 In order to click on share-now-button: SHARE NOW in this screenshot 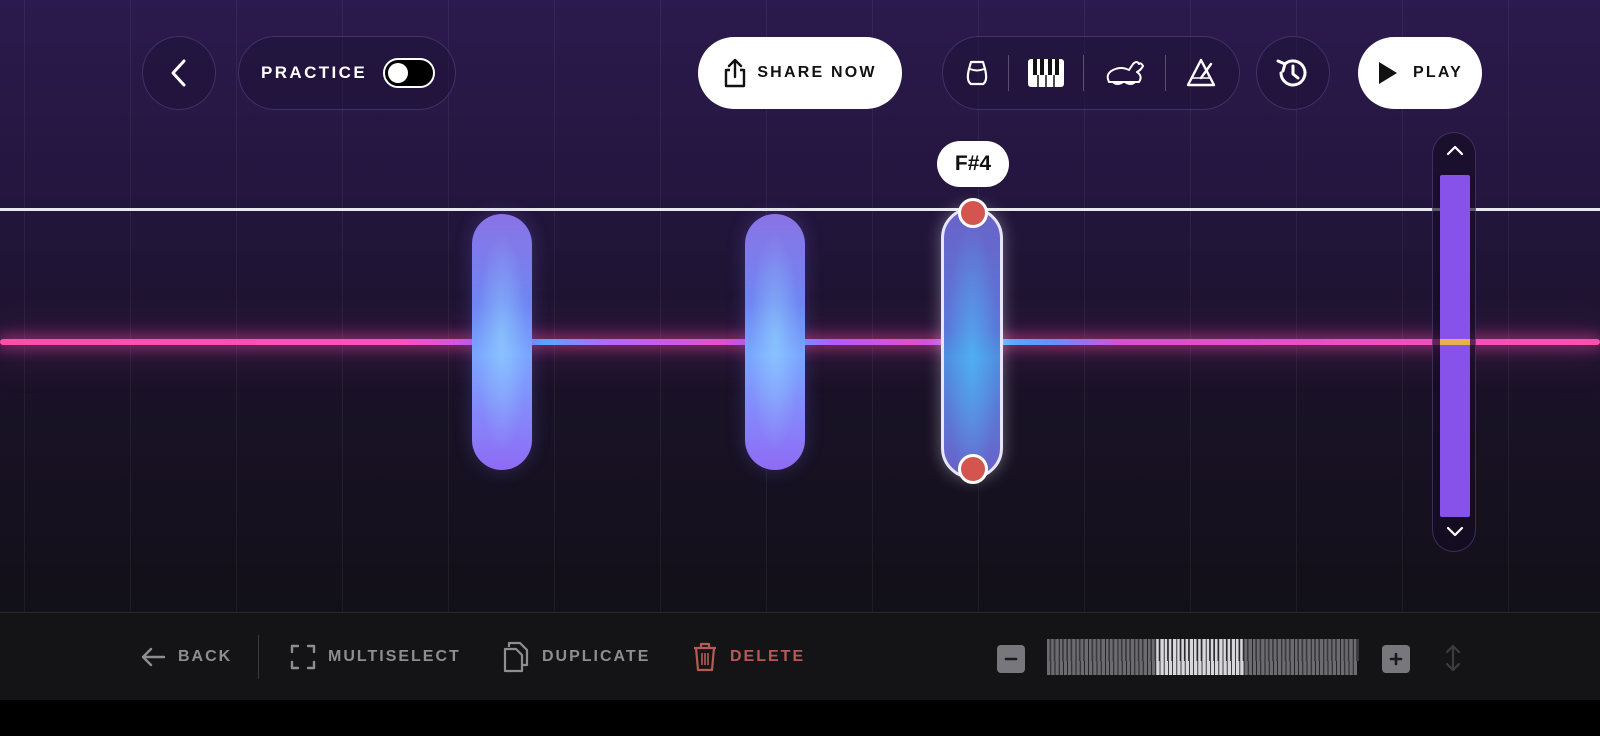, I will do `click(800, 73)`.